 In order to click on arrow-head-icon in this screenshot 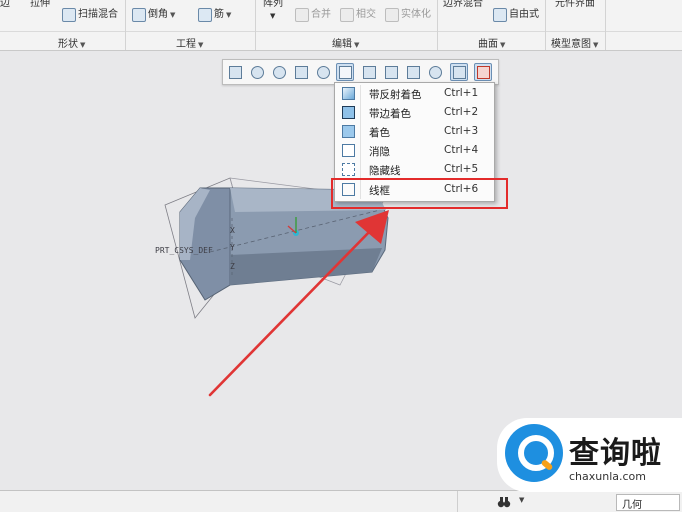, I will do `click(372, 227)`.